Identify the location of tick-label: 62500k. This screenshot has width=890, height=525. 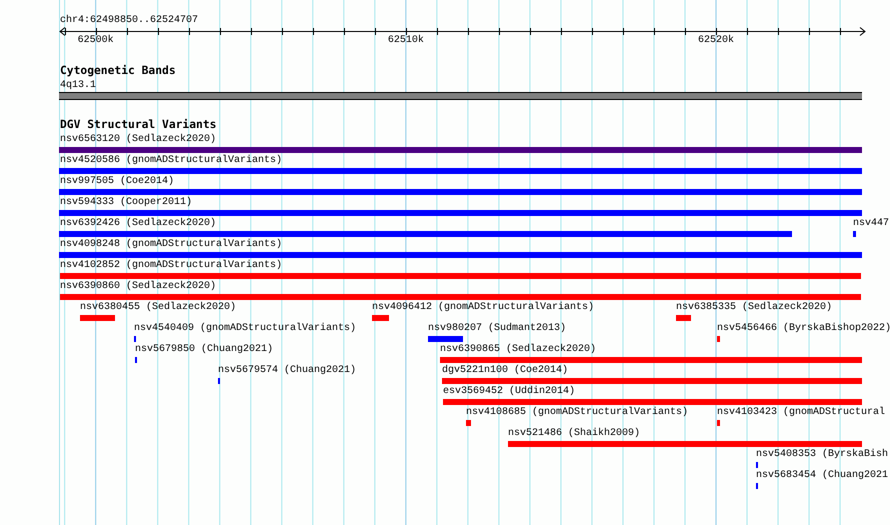
(96, 41).